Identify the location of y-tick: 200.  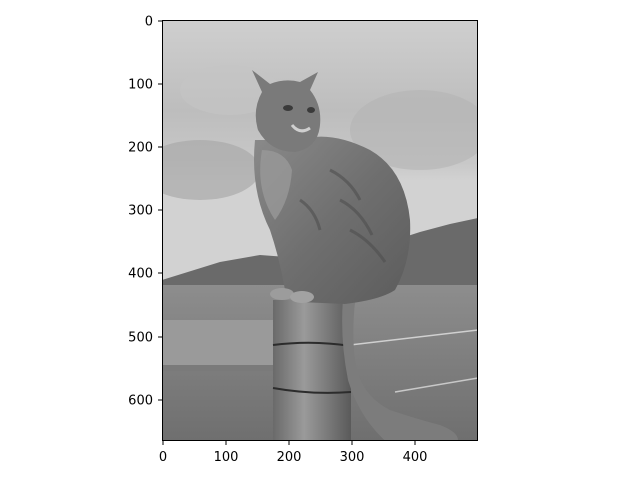
(145, 148).